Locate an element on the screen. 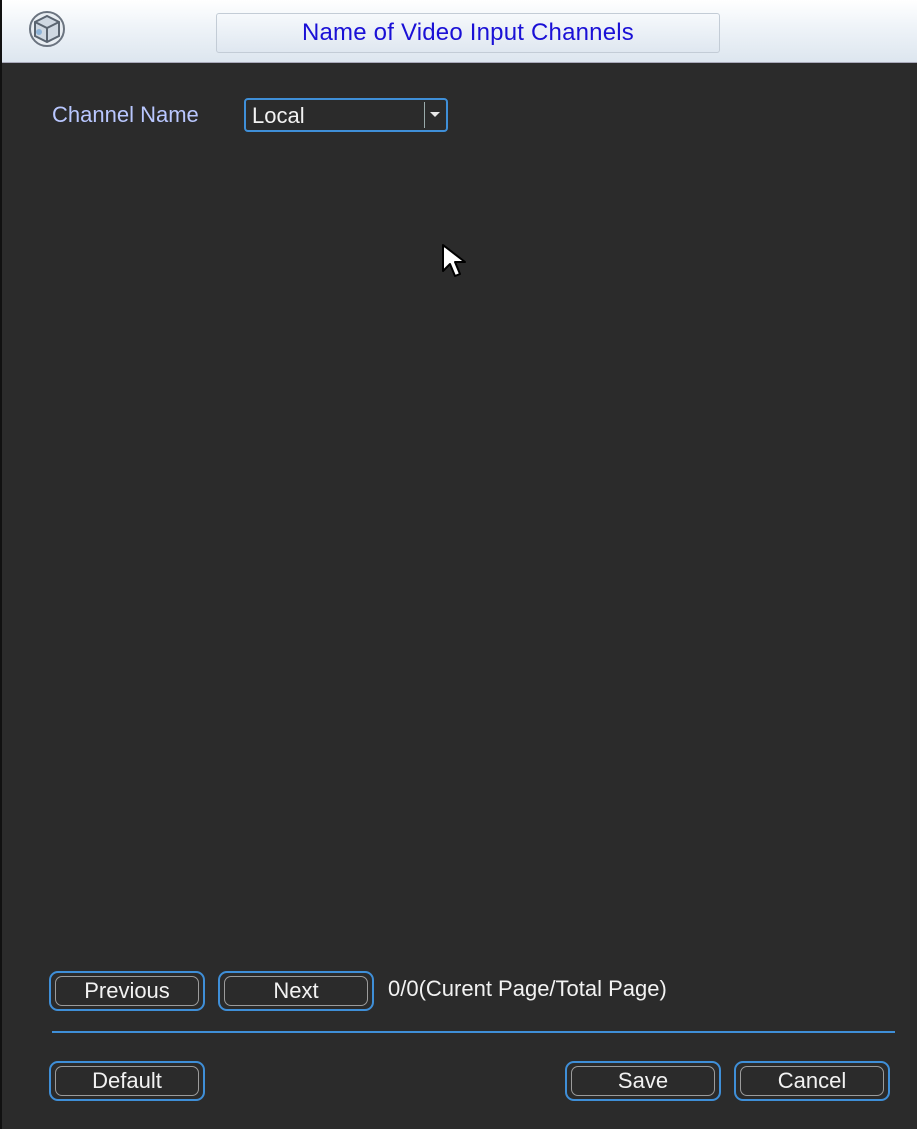 The image size is (917, 1129). next-button-label: Next is located at coordinates (296, 990).